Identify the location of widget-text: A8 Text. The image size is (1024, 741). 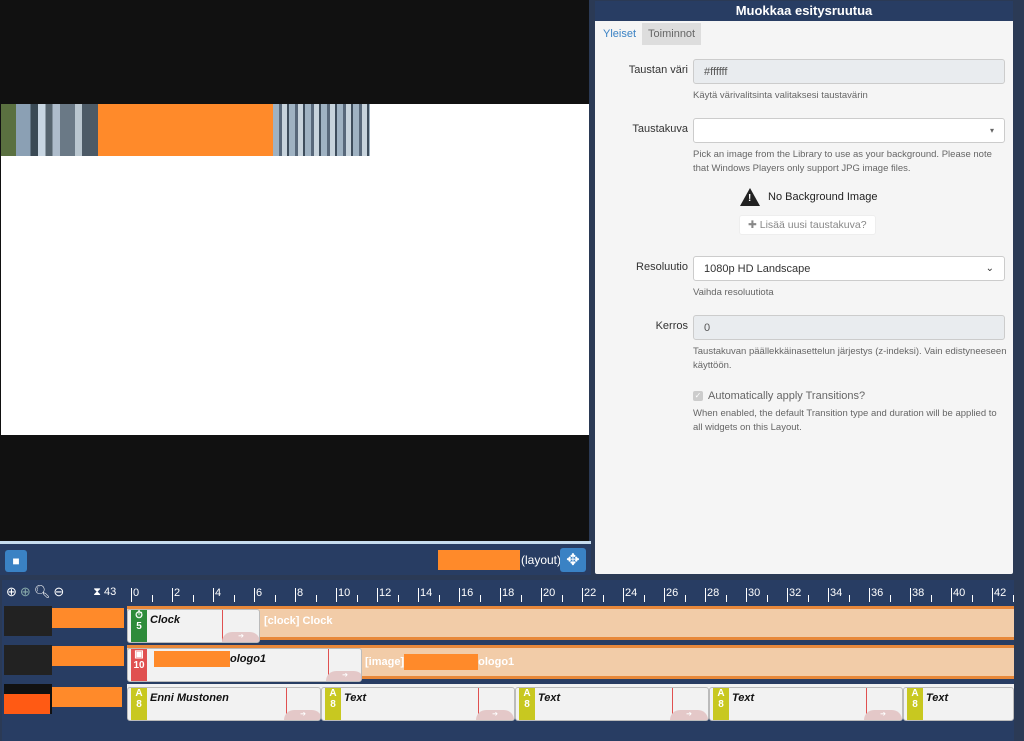
(958, 704).